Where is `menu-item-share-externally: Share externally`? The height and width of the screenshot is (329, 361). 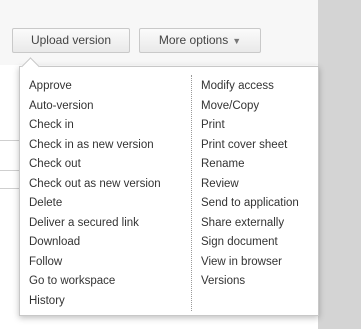 menu-item-share-externally: Share externally is located at coordinates (250, 224).